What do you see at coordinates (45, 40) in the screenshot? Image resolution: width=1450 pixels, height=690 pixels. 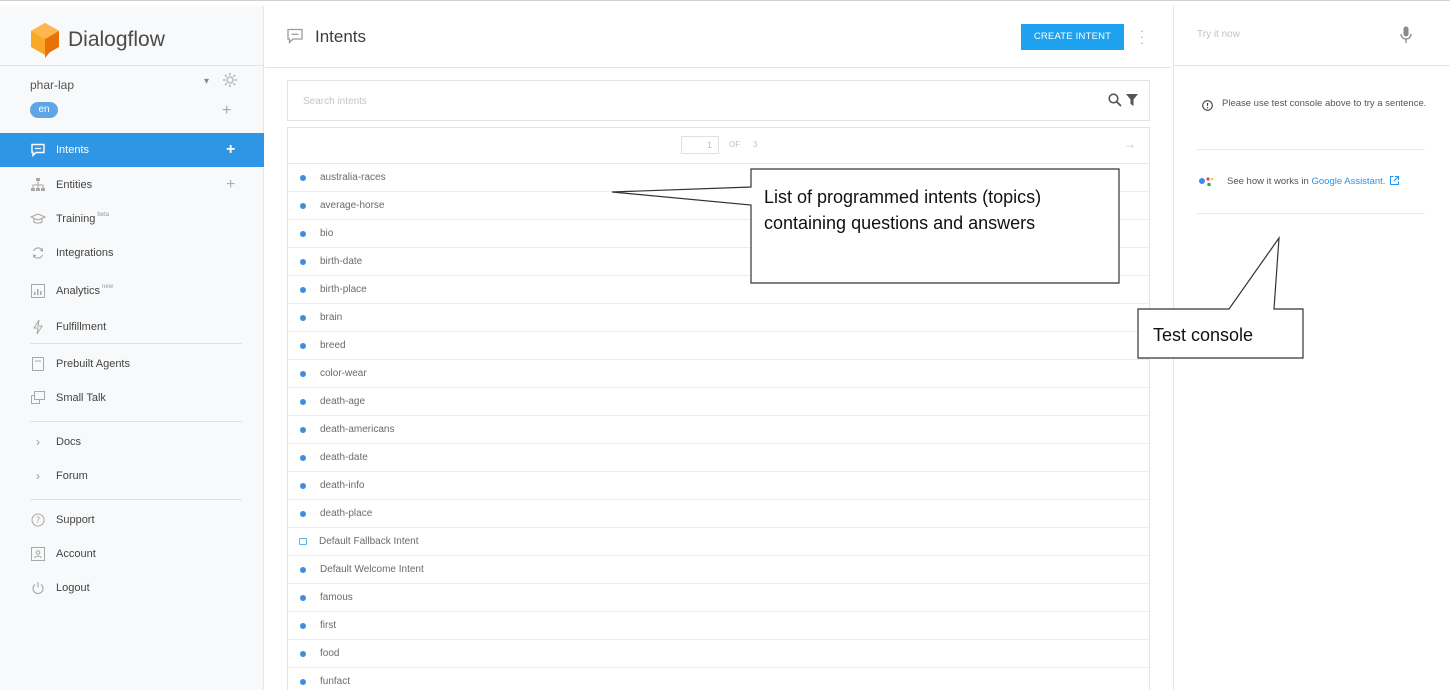 I see `dialogflow-logo-icon` at bounding box center [45, 40].